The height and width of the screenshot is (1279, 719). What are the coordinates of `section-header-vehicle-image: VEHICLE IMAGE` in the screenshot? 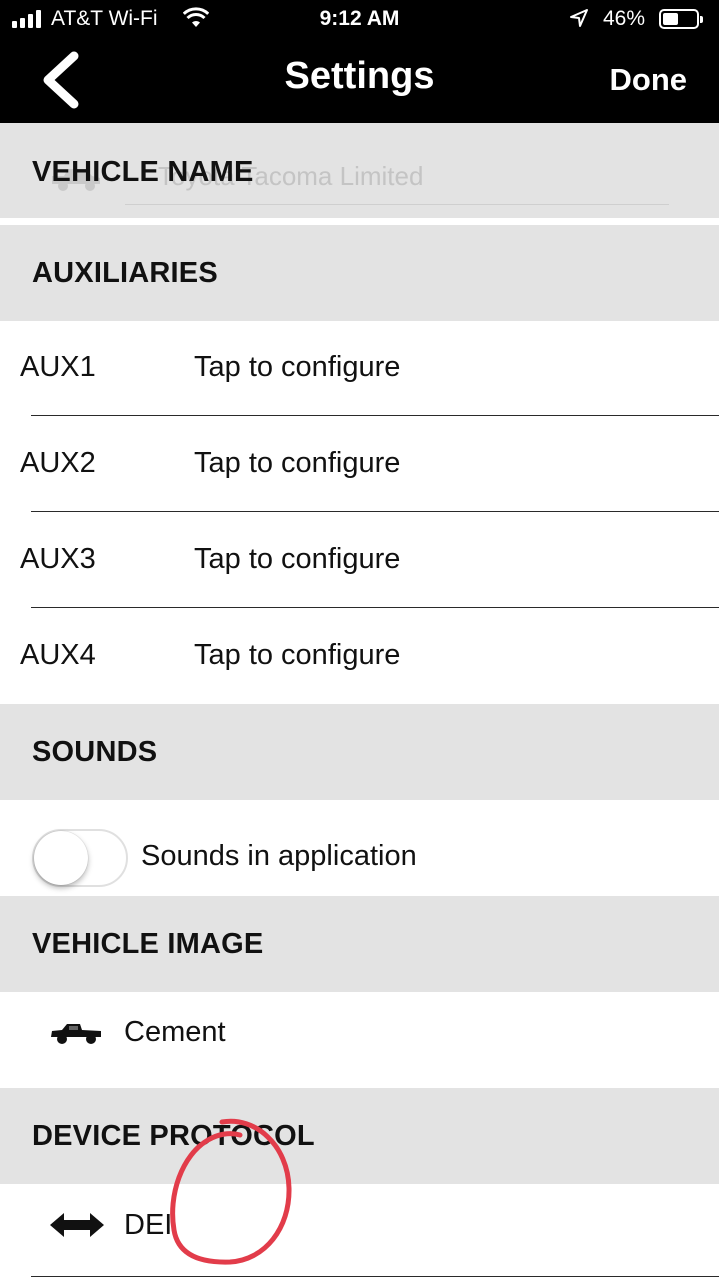 It's located at (148, 944).